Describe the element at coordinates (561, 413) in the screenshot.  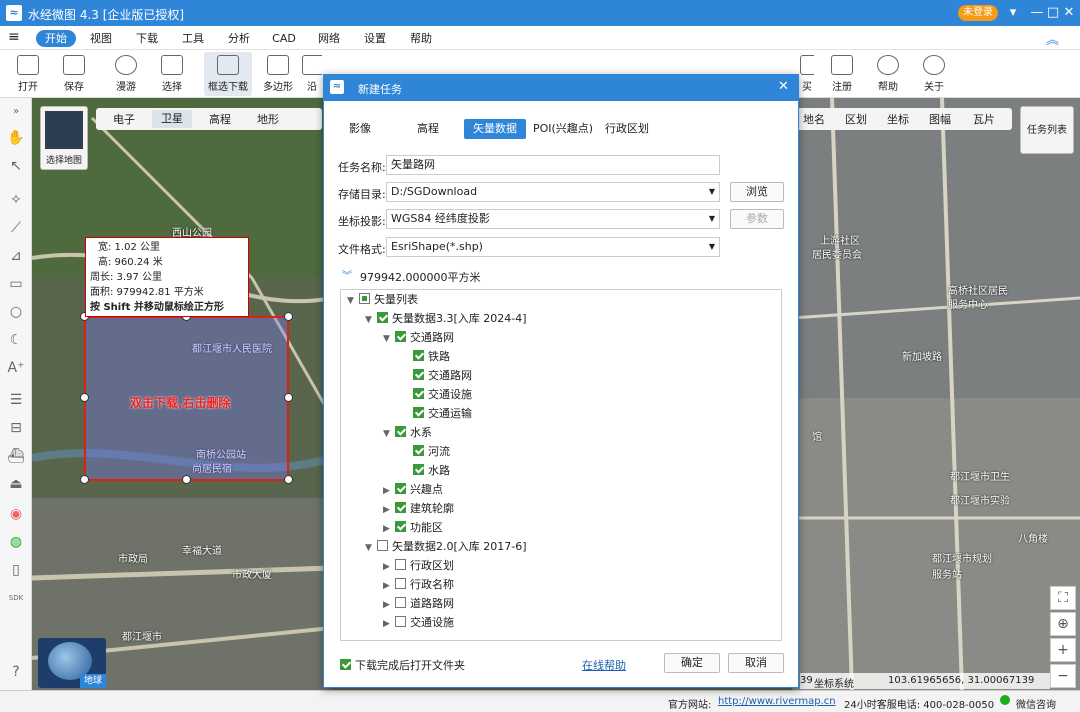
I see `tree-node: 交通运输` at that location.